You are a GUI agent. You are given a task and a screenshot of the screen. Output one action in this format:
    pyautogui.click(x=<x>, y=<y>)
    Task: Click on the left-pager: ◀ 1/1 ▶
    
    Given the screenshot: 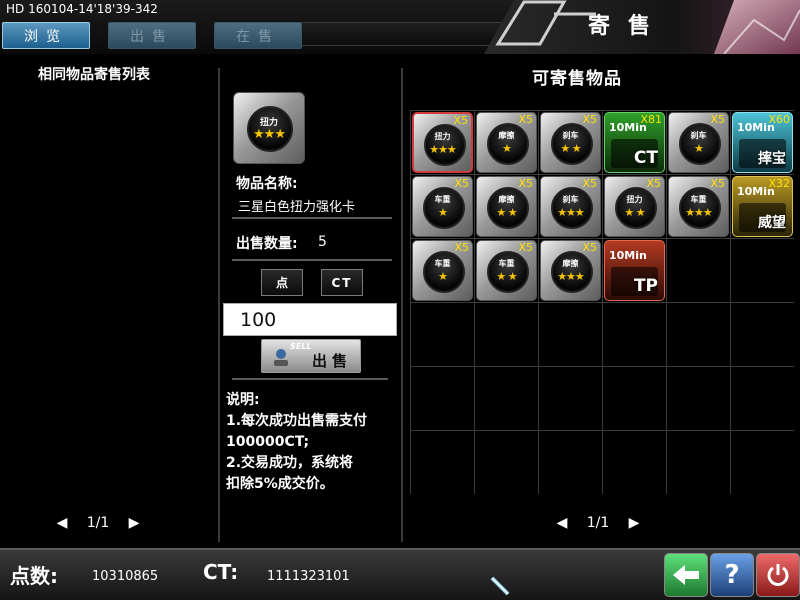 What is the action you would take?
    pyautogui.click(x=98, y=523)
    